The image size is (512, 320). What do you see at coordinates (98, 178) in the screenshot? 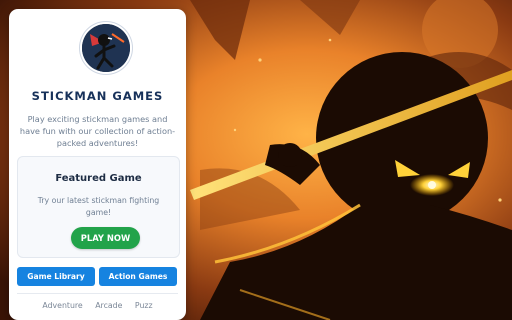
I see `featured-heading: Featured Game` at bounding box center [98, 178].